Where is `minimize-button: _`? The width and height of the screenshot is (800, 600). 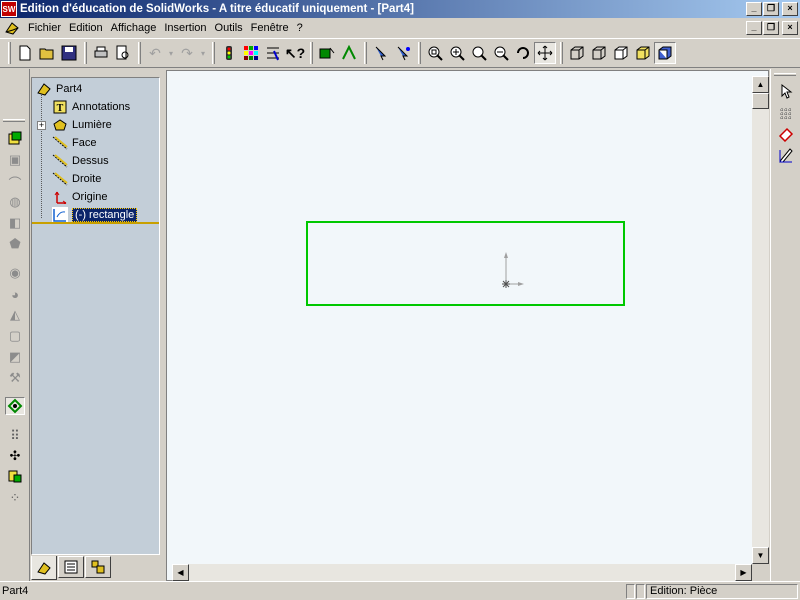 minimize-button: _ is located at coordinates (754, 9).